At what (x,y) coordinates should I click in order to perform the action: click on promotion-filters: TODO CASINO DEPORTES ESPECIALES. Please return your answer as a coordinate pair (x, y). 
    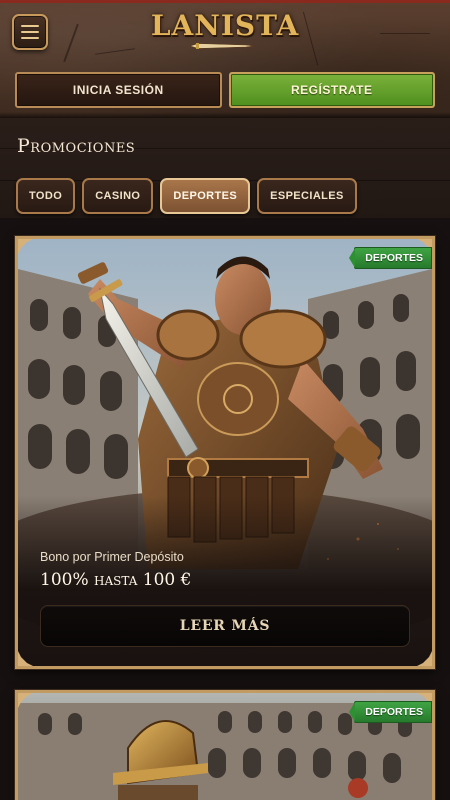
    Looking at the image, I should click on (186, 196).